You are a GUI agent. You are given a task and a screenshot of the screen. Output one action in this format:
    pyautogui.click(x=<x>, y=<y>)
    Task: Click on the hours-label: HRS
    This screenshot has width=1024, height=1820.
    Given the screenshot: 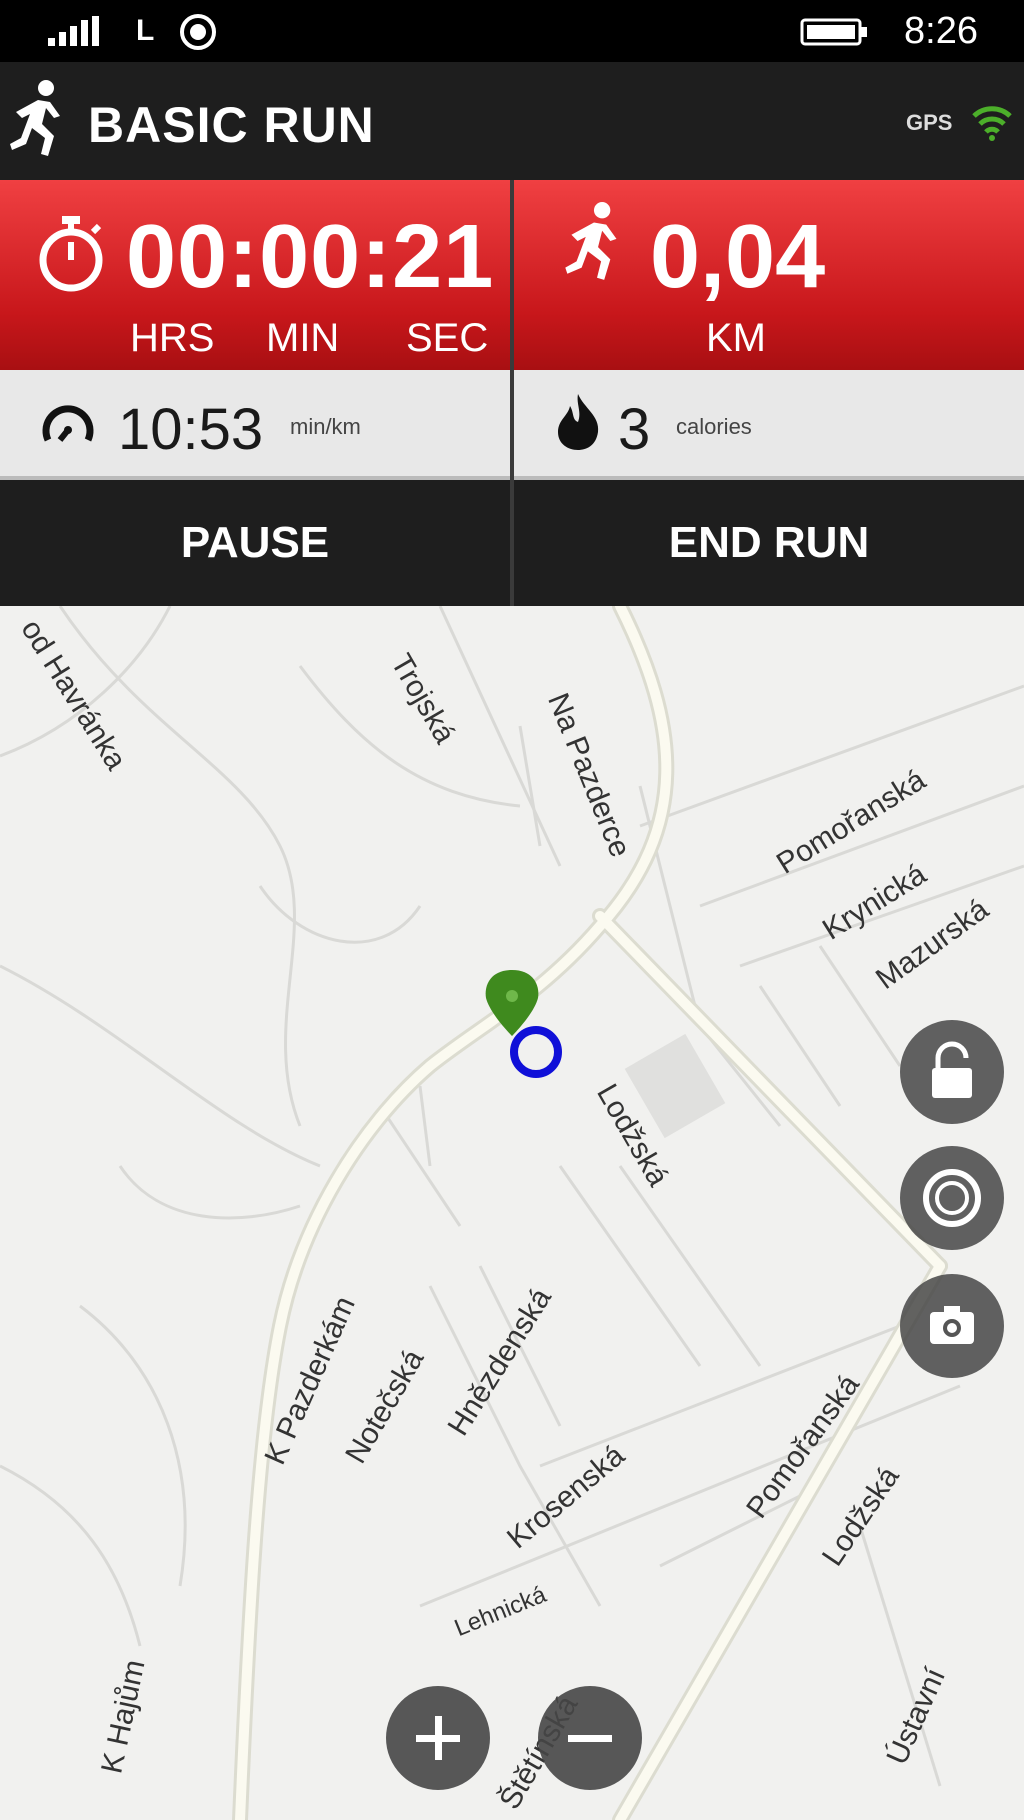 What is the action you would take?
    pyautogui.click(x=172, y=338)
    